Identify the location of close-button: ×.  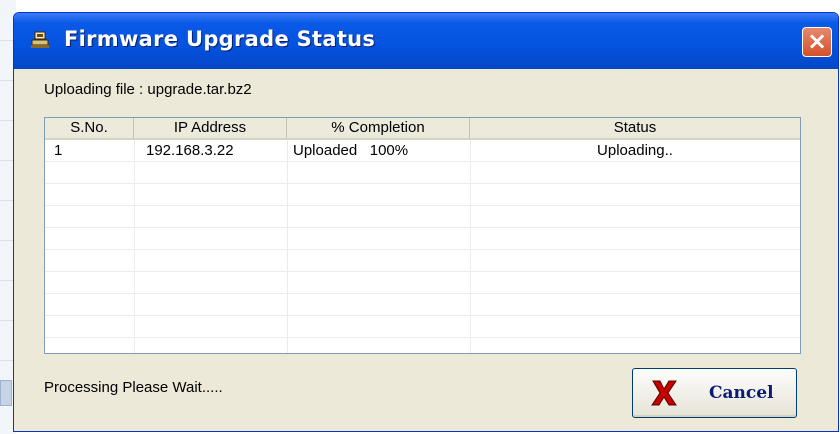
(817, 42).